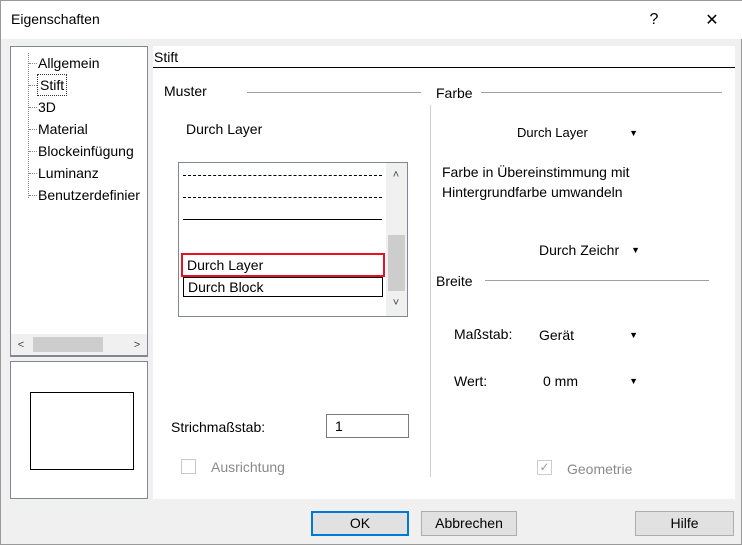  What do you see at coordinates (86, 151) in the screenshot?
I see `tree-item-blockeinfuegung: Blockeinfügung` at bounding box center [86, 151].